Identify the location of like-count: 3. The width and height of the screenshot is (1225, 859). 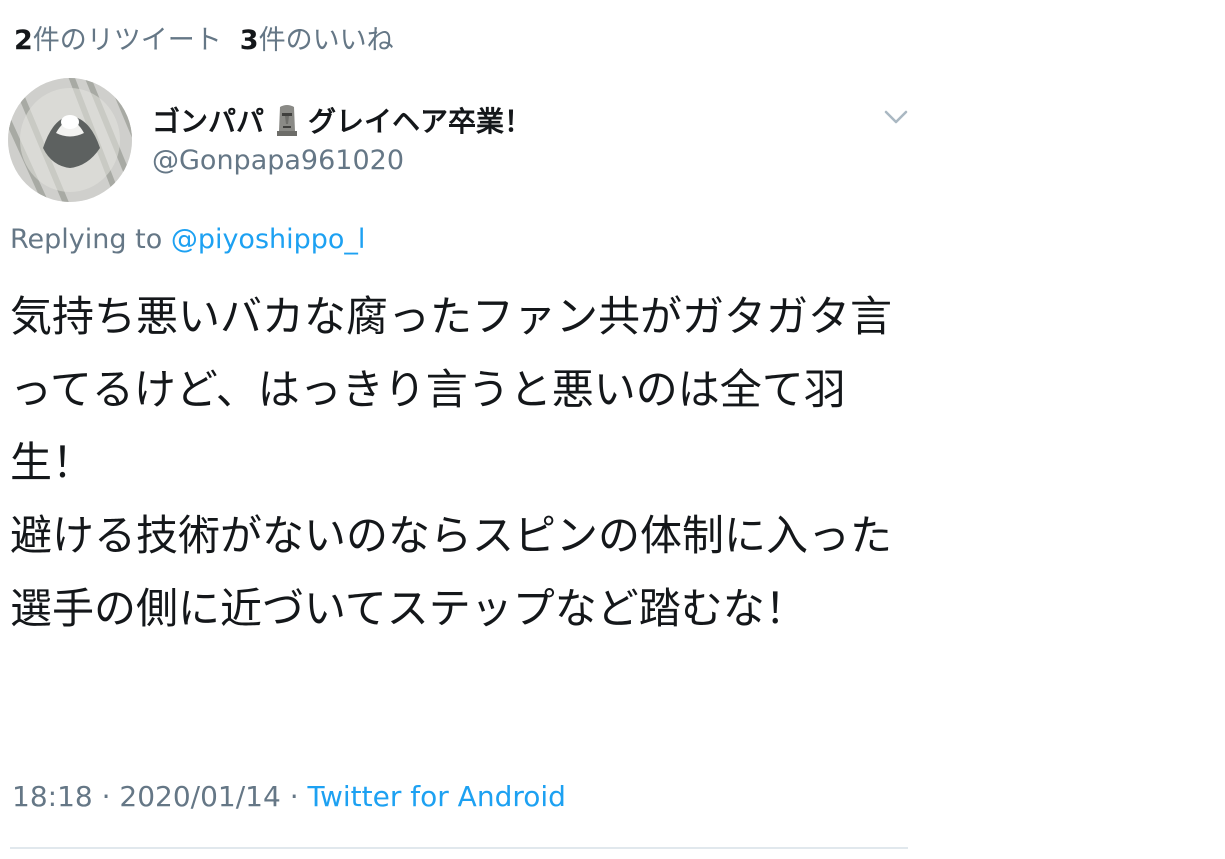
(249, 40).